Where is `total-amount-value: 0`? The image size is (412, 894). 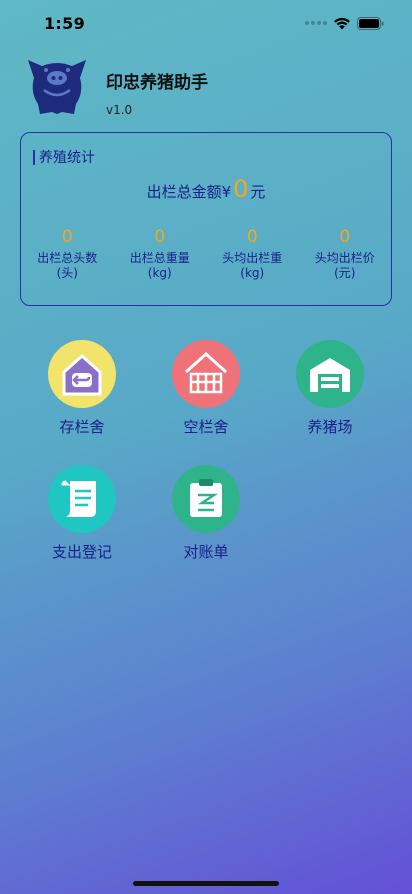 total-amount-value: 0 is located at coordinates (241, 189).